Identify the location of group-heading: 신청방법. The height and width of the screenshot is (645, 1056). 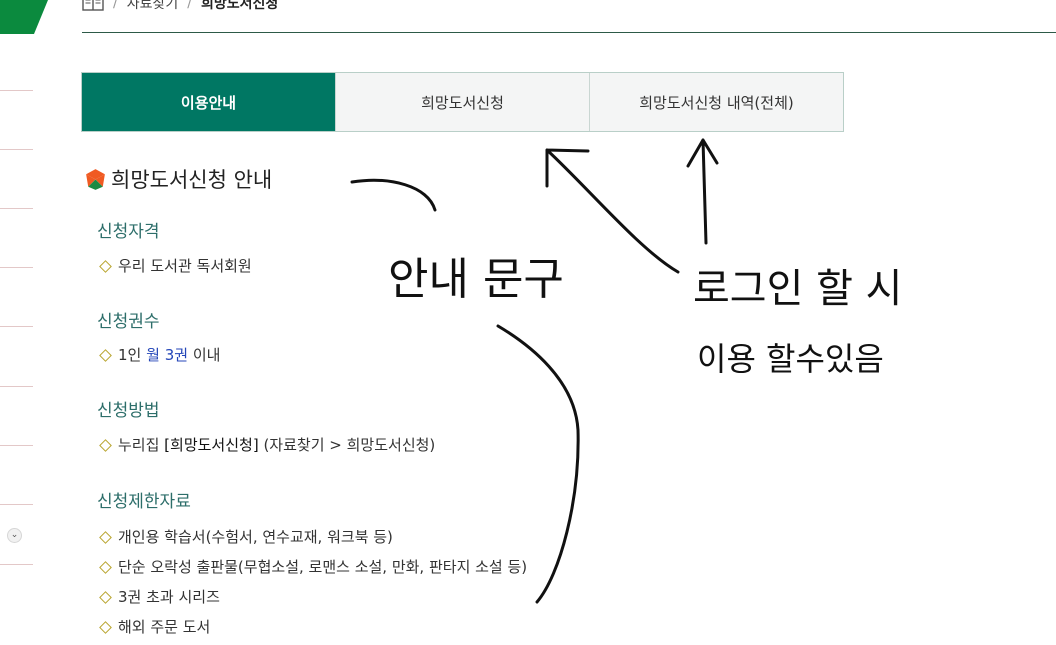
(128, 411).